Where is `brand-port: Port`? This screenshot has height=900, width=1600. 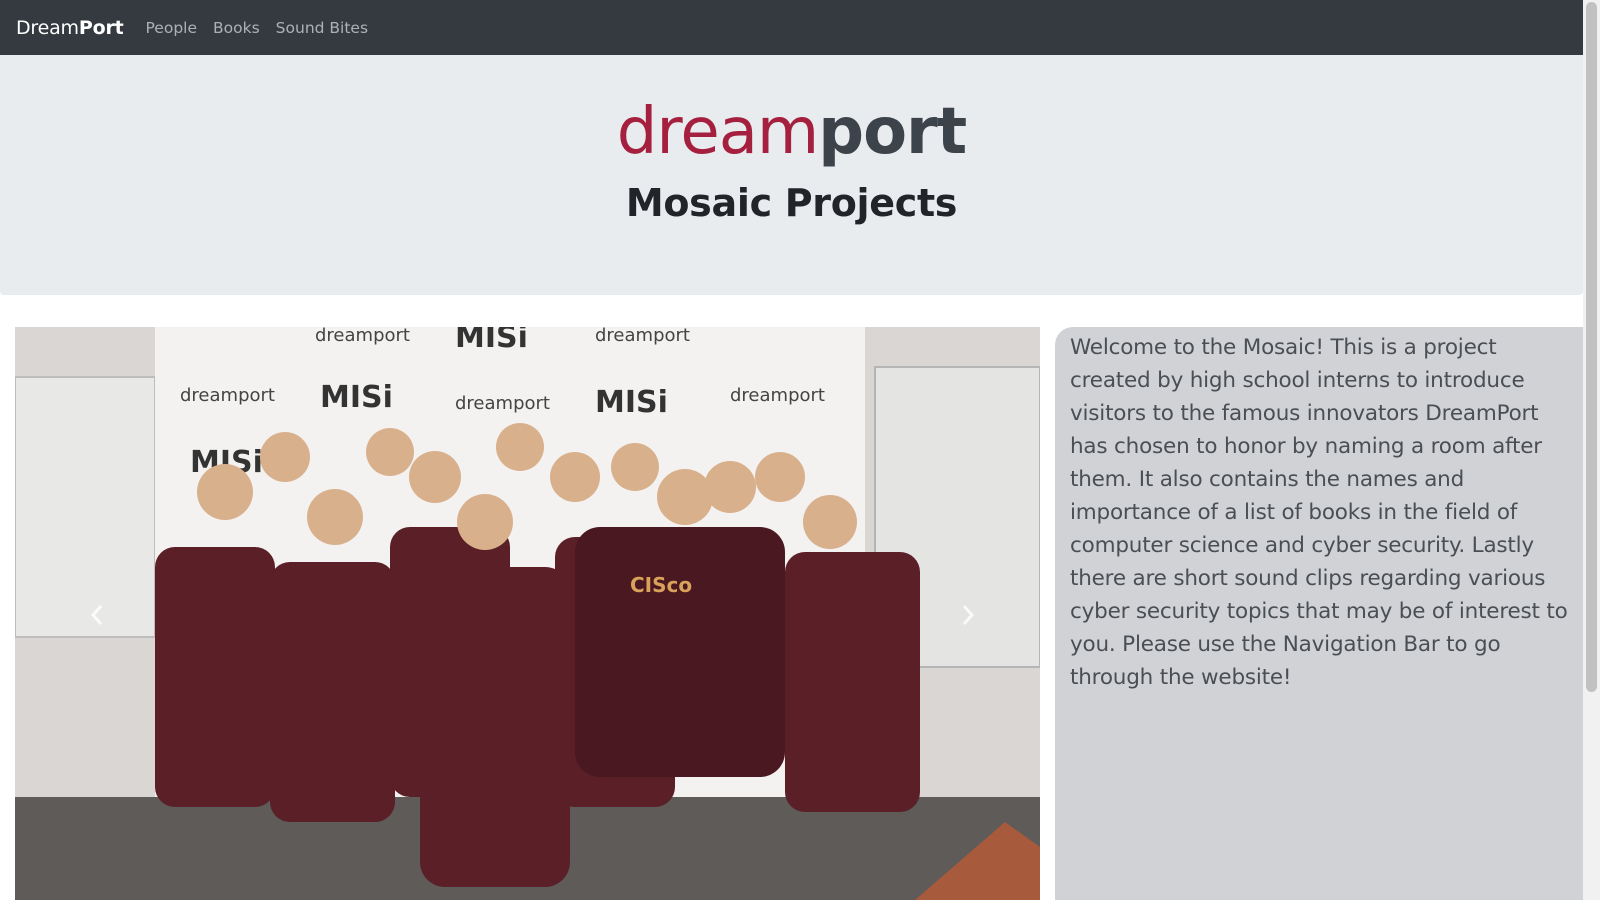 brand-port: Port is located at coordinates (101, 27).